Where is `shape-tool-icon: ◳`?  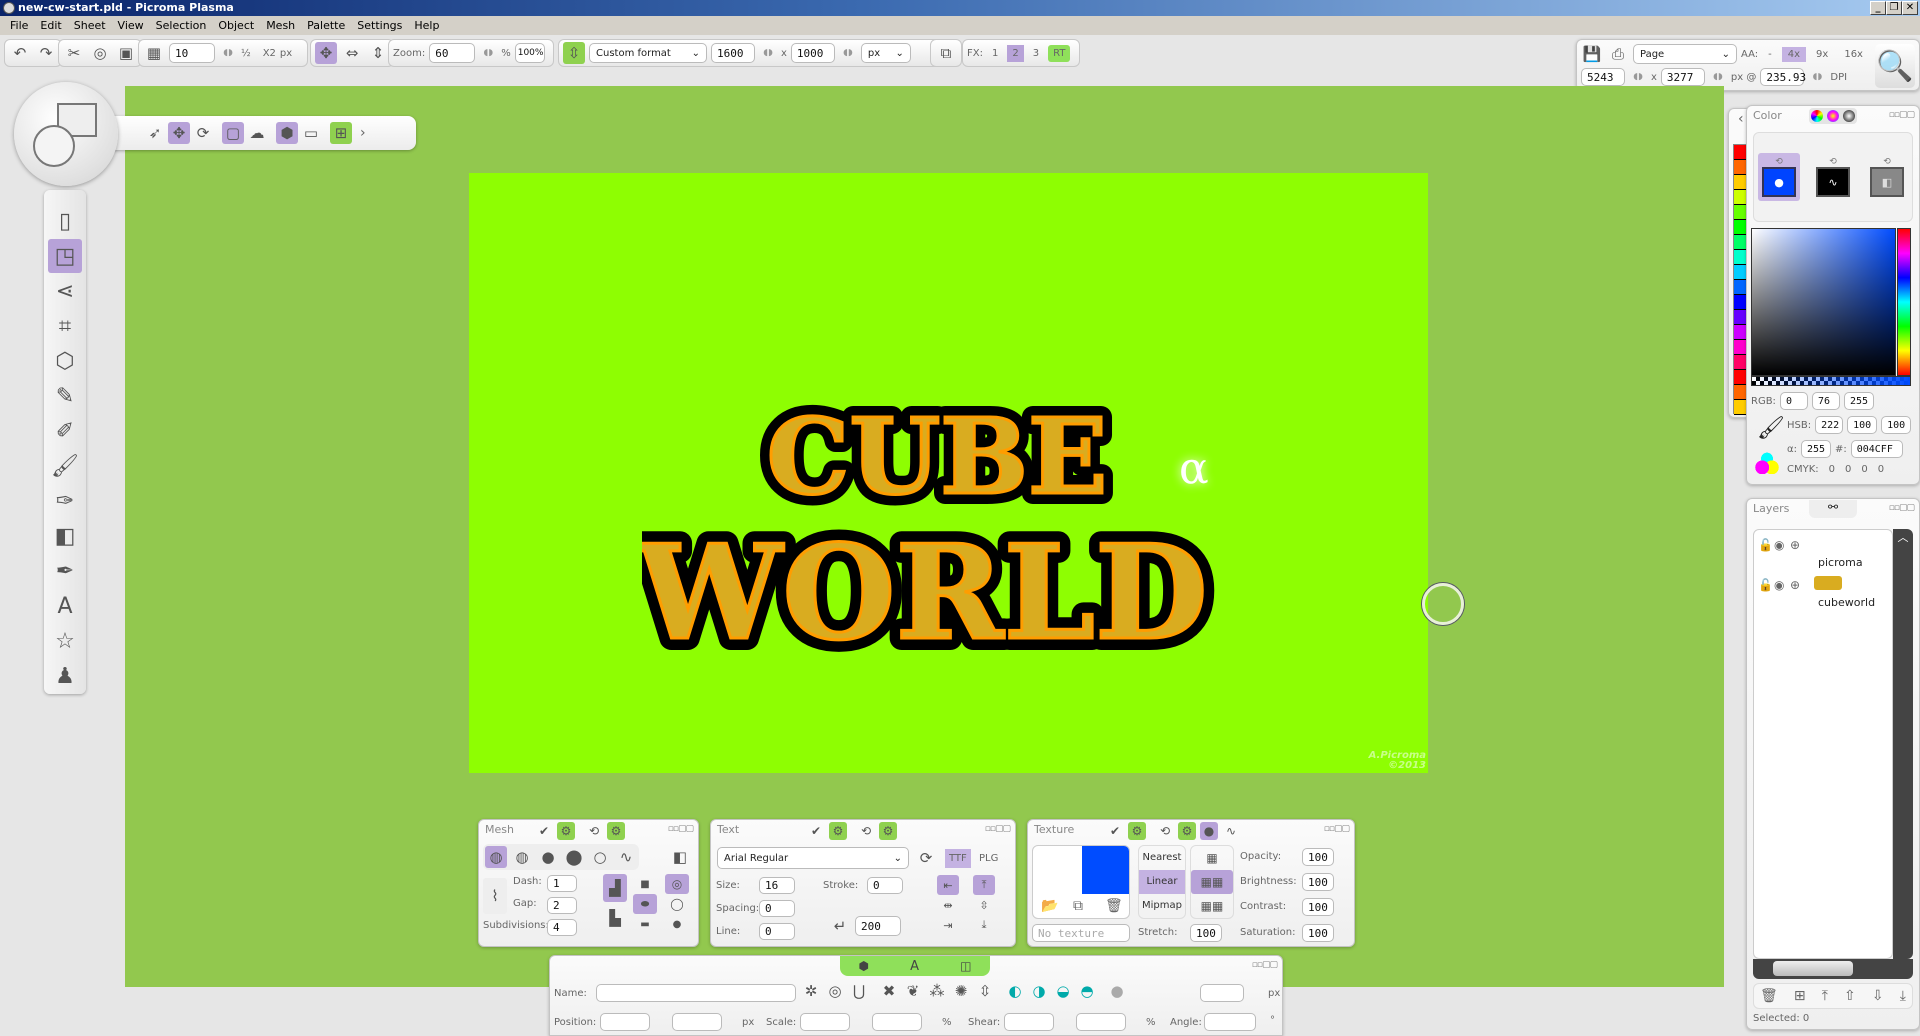
shape-tool-icon: ◳ is located at coordinates (65, 256).